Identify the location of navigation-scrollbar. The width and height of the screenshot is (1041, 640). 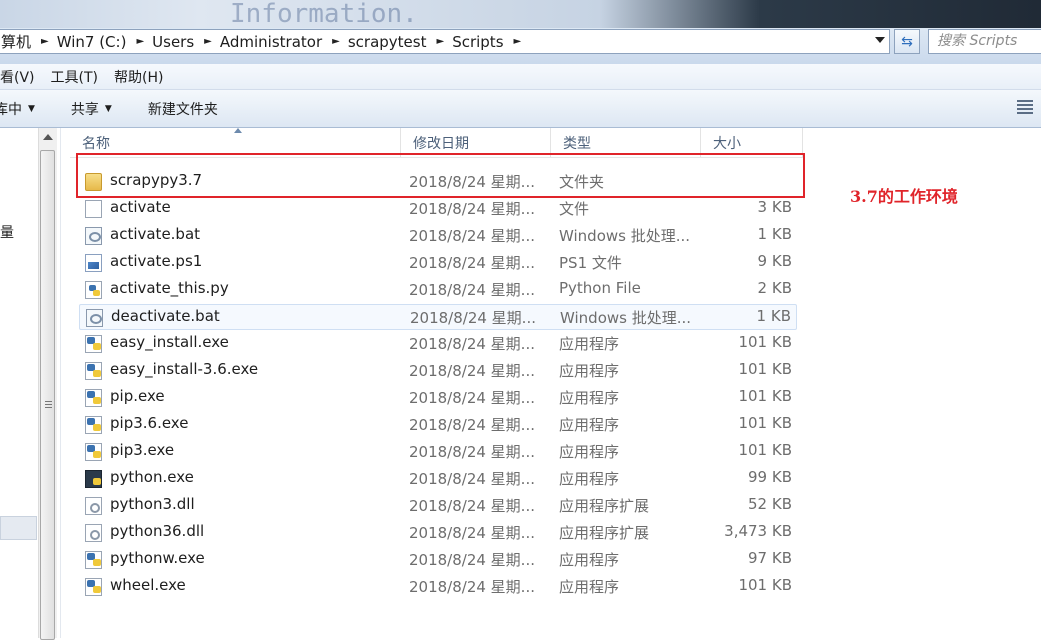
(47, 384).